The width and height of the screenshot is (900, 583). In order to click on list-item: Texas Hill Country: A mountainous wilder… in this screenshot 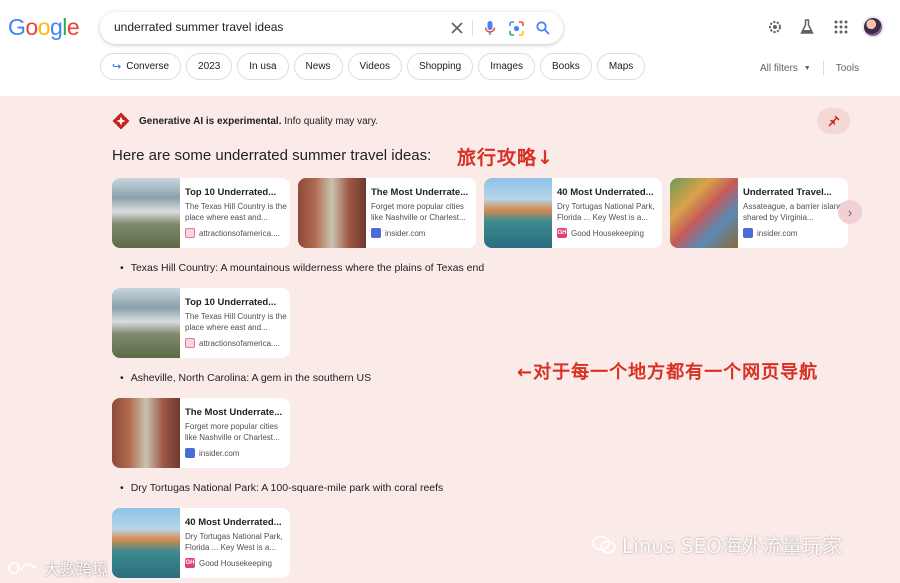, I will do `click(302, 268)`.